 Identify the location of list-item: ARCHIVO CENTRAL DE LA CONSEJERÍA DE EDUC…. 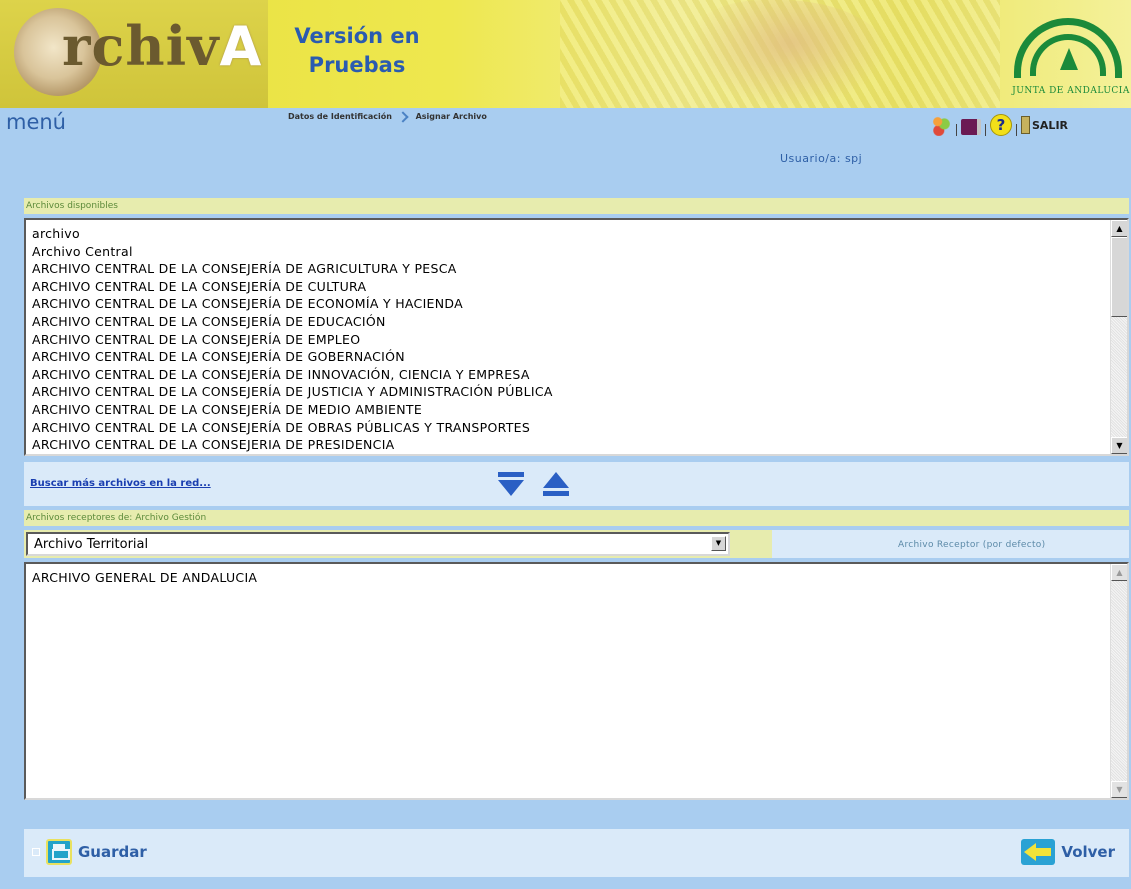
(576, 322).